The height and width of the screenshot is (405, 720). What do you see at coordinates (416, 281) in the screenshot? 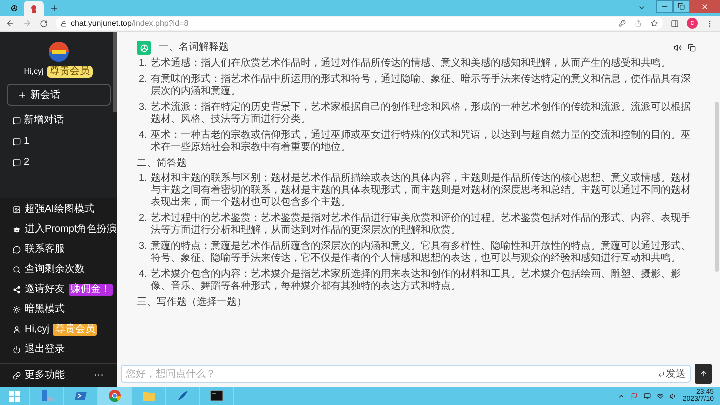
I see `list-text: 艺术媒介包含的内容：艺术媒介是指艺术家所选择的用来表达和创作的材料和工具。艺术媒介包括绘画、雕塑、摄影、影像、音乐、舞蹈等各种形式，每种媒介都有其独特的表达方式和特点。` at bounding box center [416, 281].